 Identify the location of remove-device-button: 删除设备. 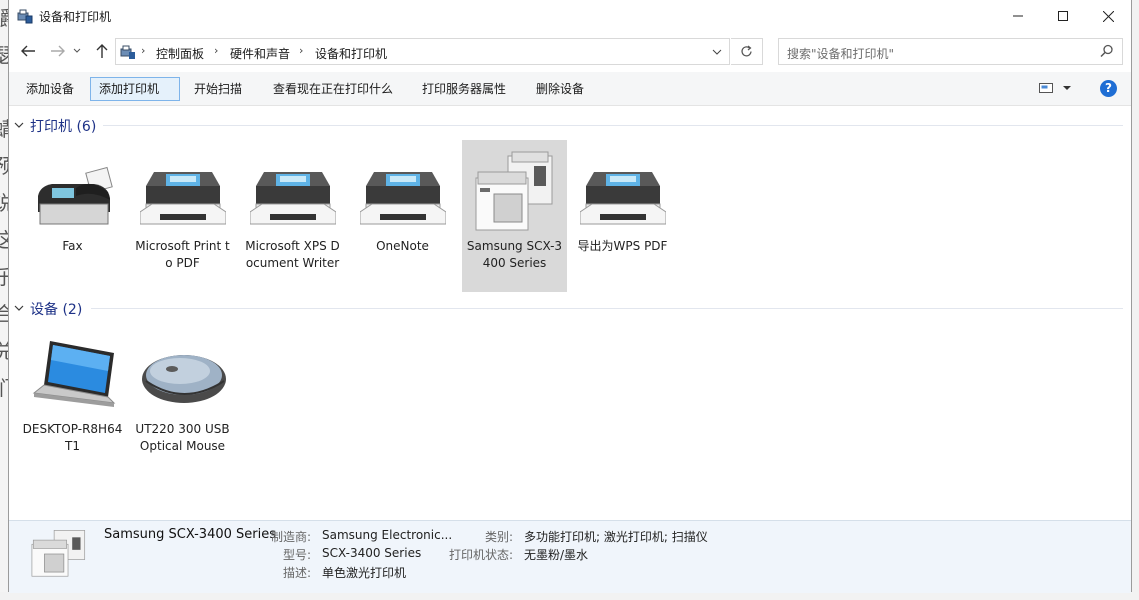
(560, 89).